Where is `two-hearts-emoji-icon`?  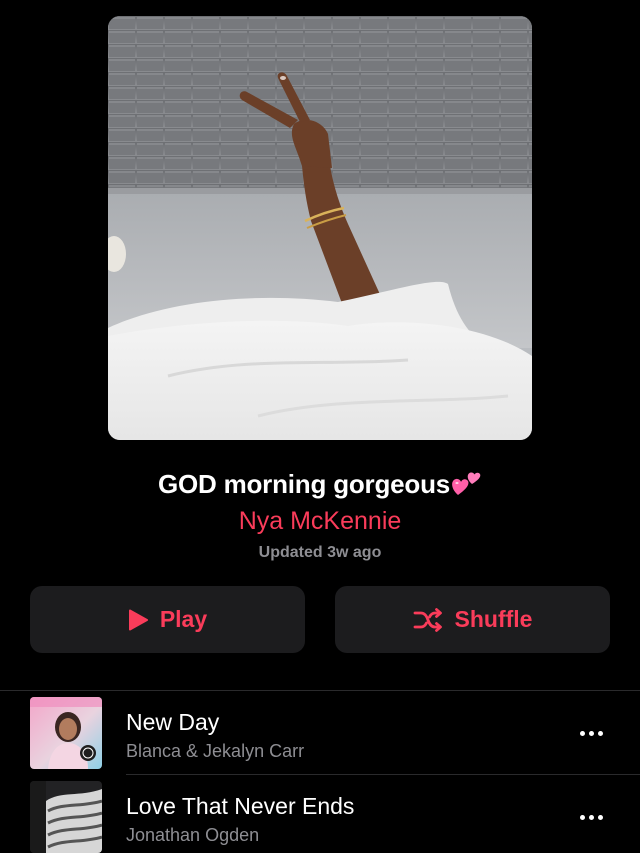 two-hearts-emoji-icon is located at coordinates (467, 487).